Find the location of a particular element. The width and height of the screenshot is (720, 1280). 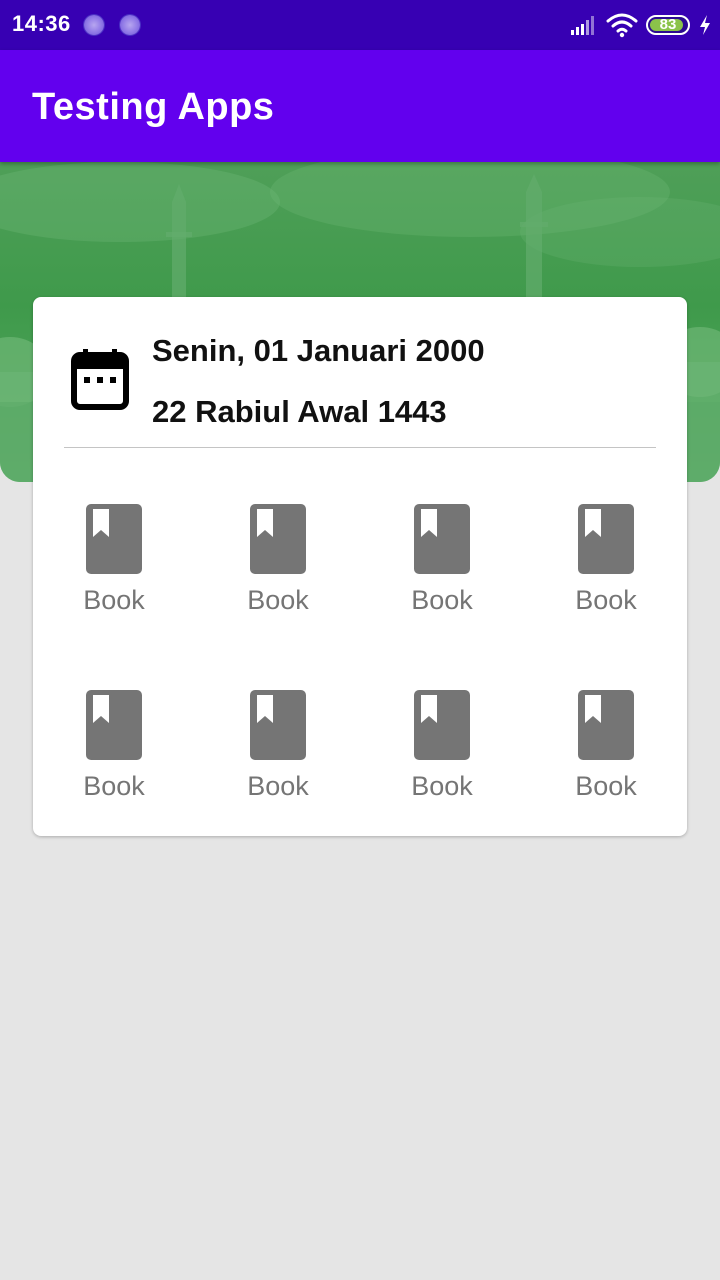

app-bar: Testing Apps is located at coordinates (360, 106).